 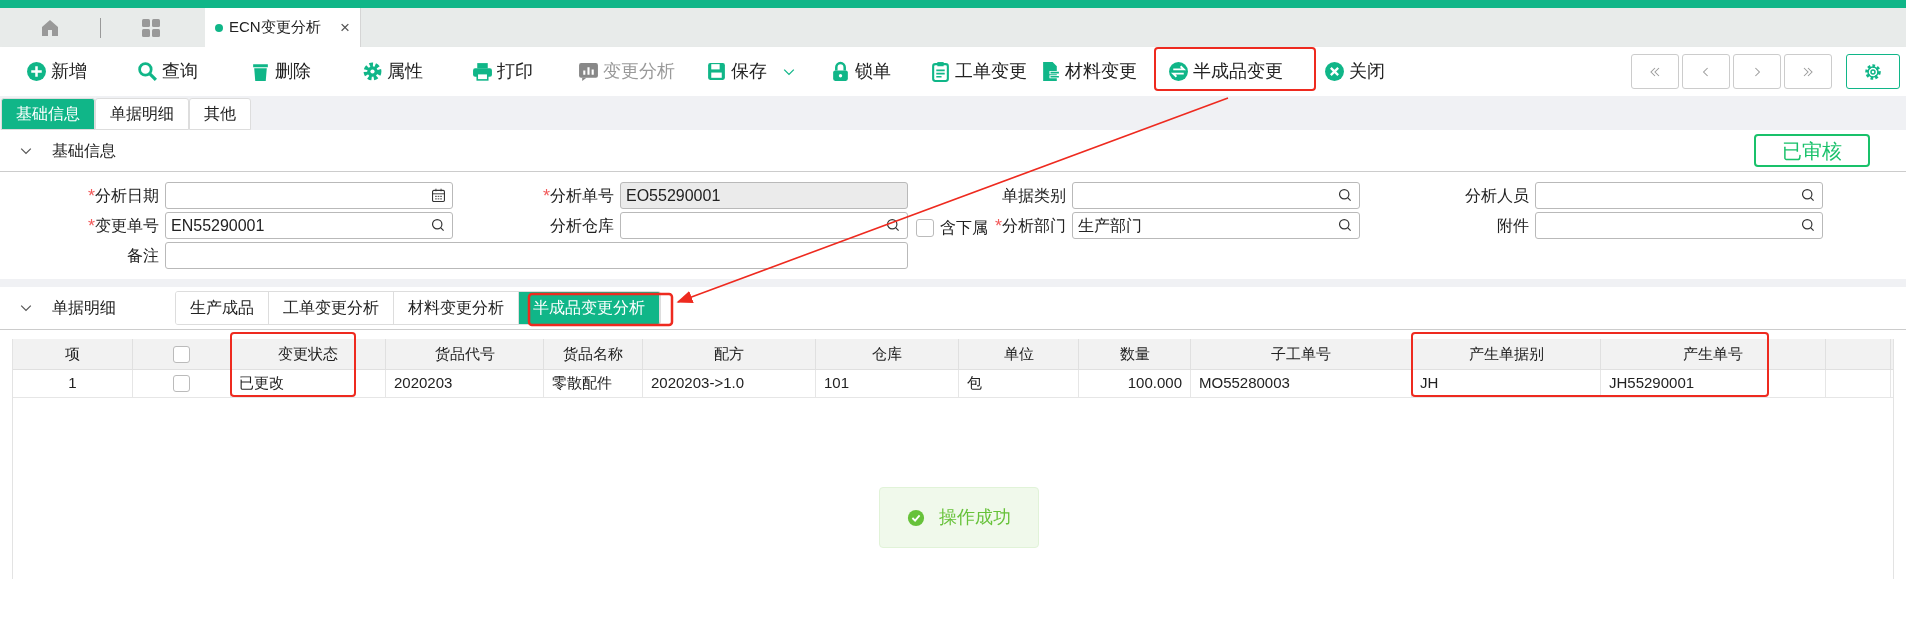 I want to click on column-header: 数量, so click(x=1134, y=353).